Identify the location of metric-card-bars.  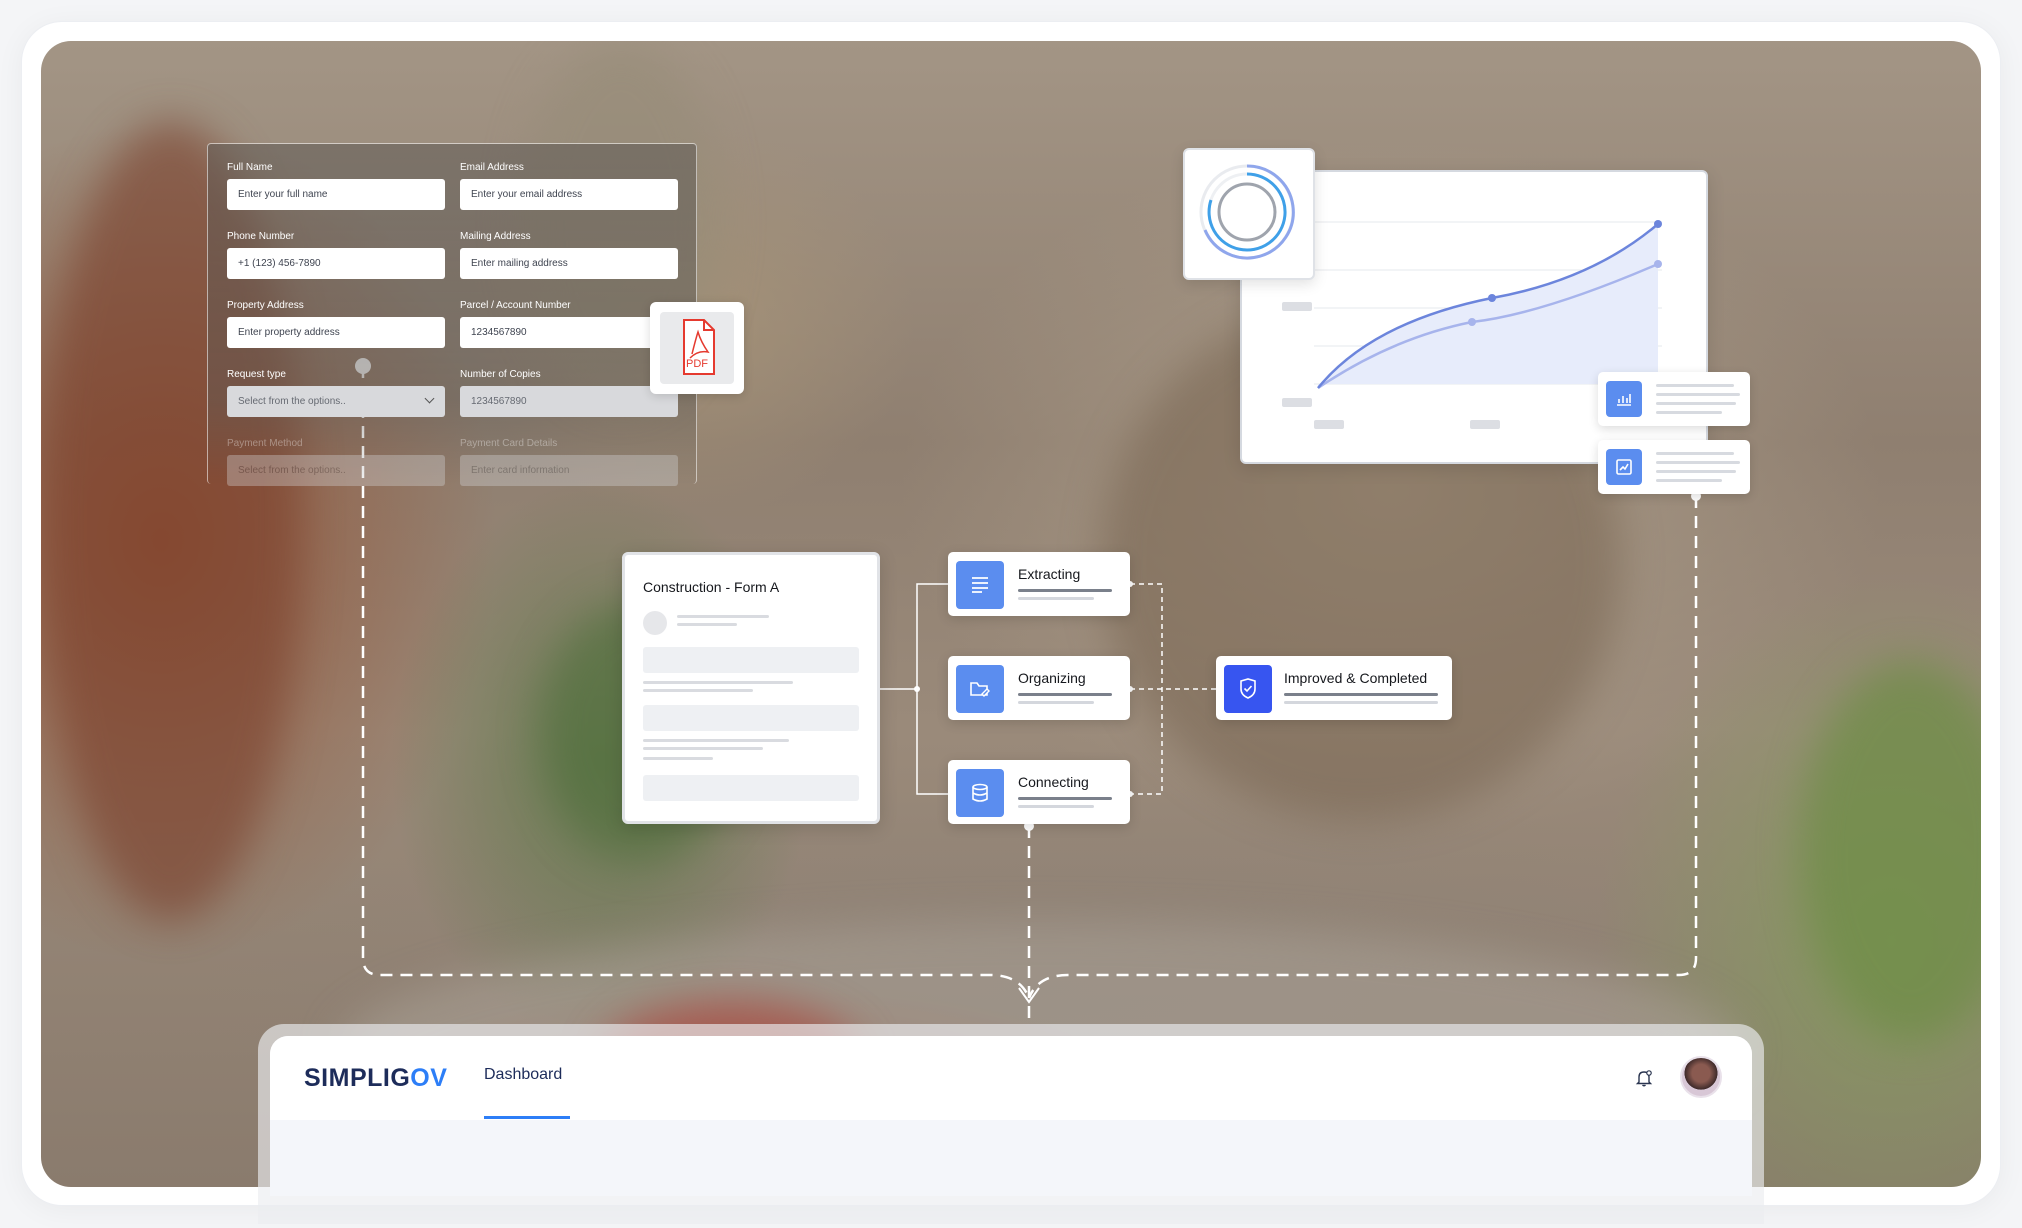
(1674, 399).